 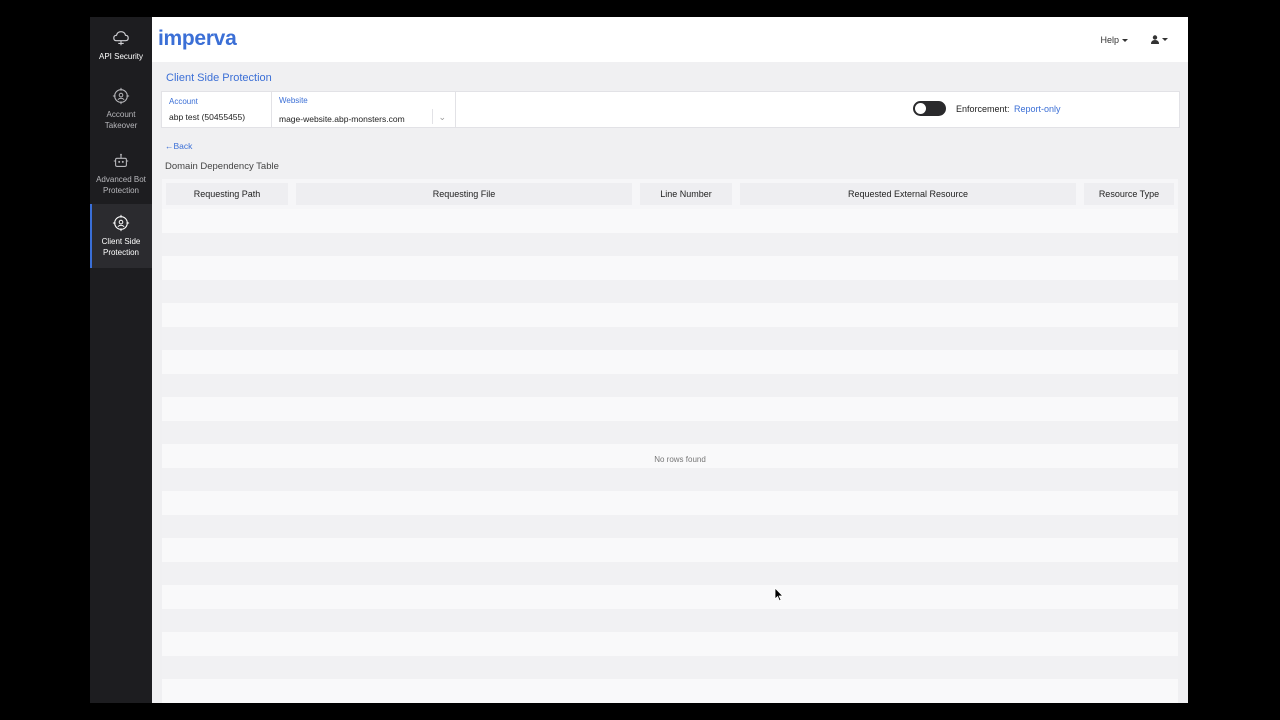 What do you see at coordinates (121, 185) in the screenshot?
I see `sidebar-item-label: Advanced Bot Protection` at bounding box center [121, 185].